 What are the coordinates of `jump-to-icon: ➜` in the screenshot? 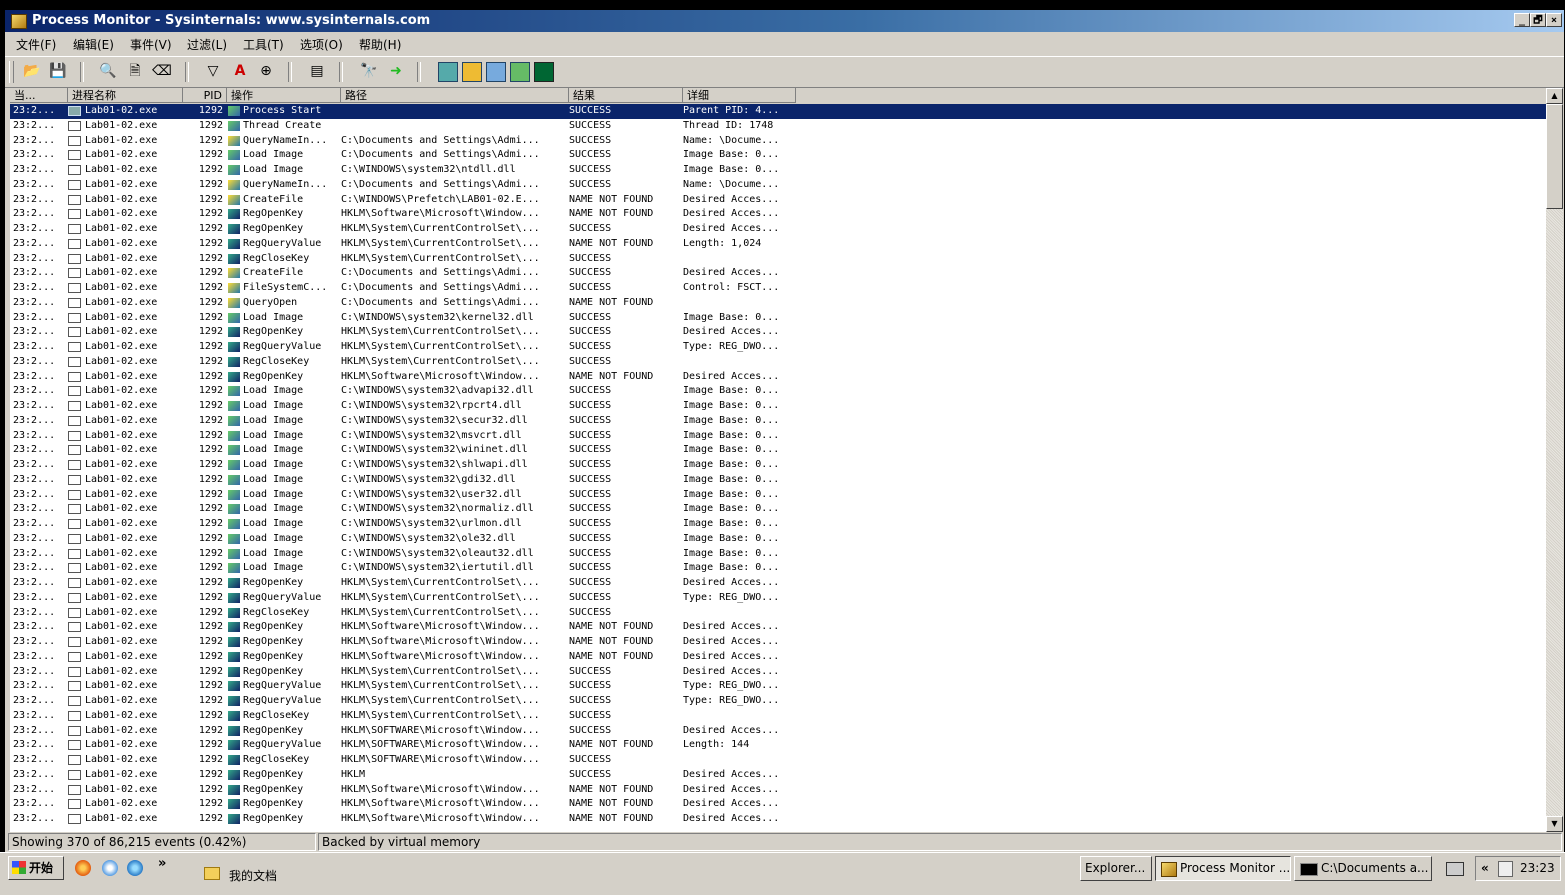 It's located at (396, 71).